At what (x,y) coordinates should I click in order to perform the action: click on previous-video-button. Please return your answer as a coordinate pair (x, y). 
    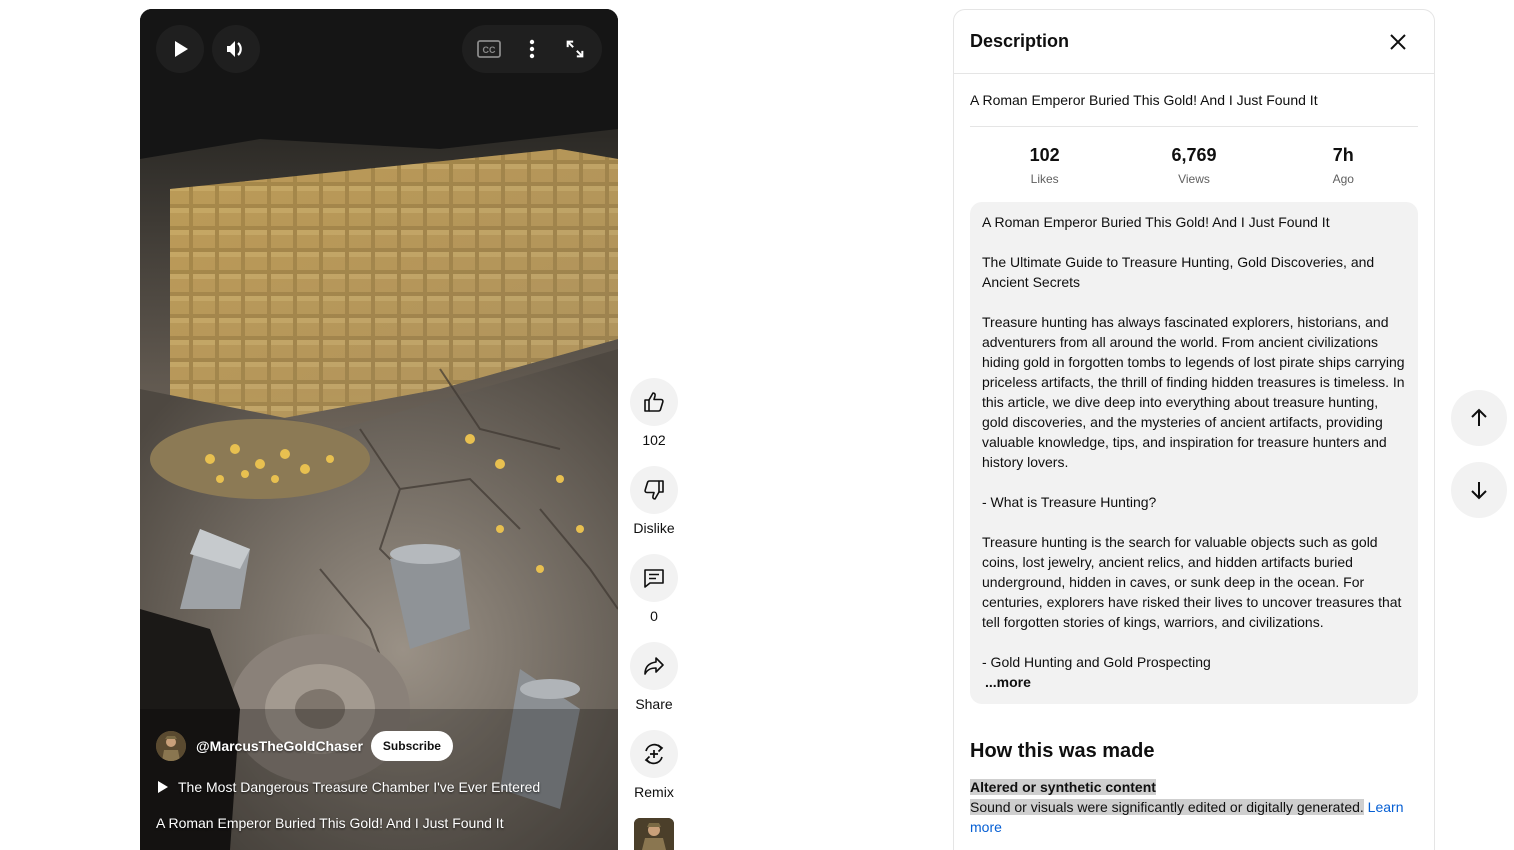
    Looking at the image, I should click on (1479, 418).